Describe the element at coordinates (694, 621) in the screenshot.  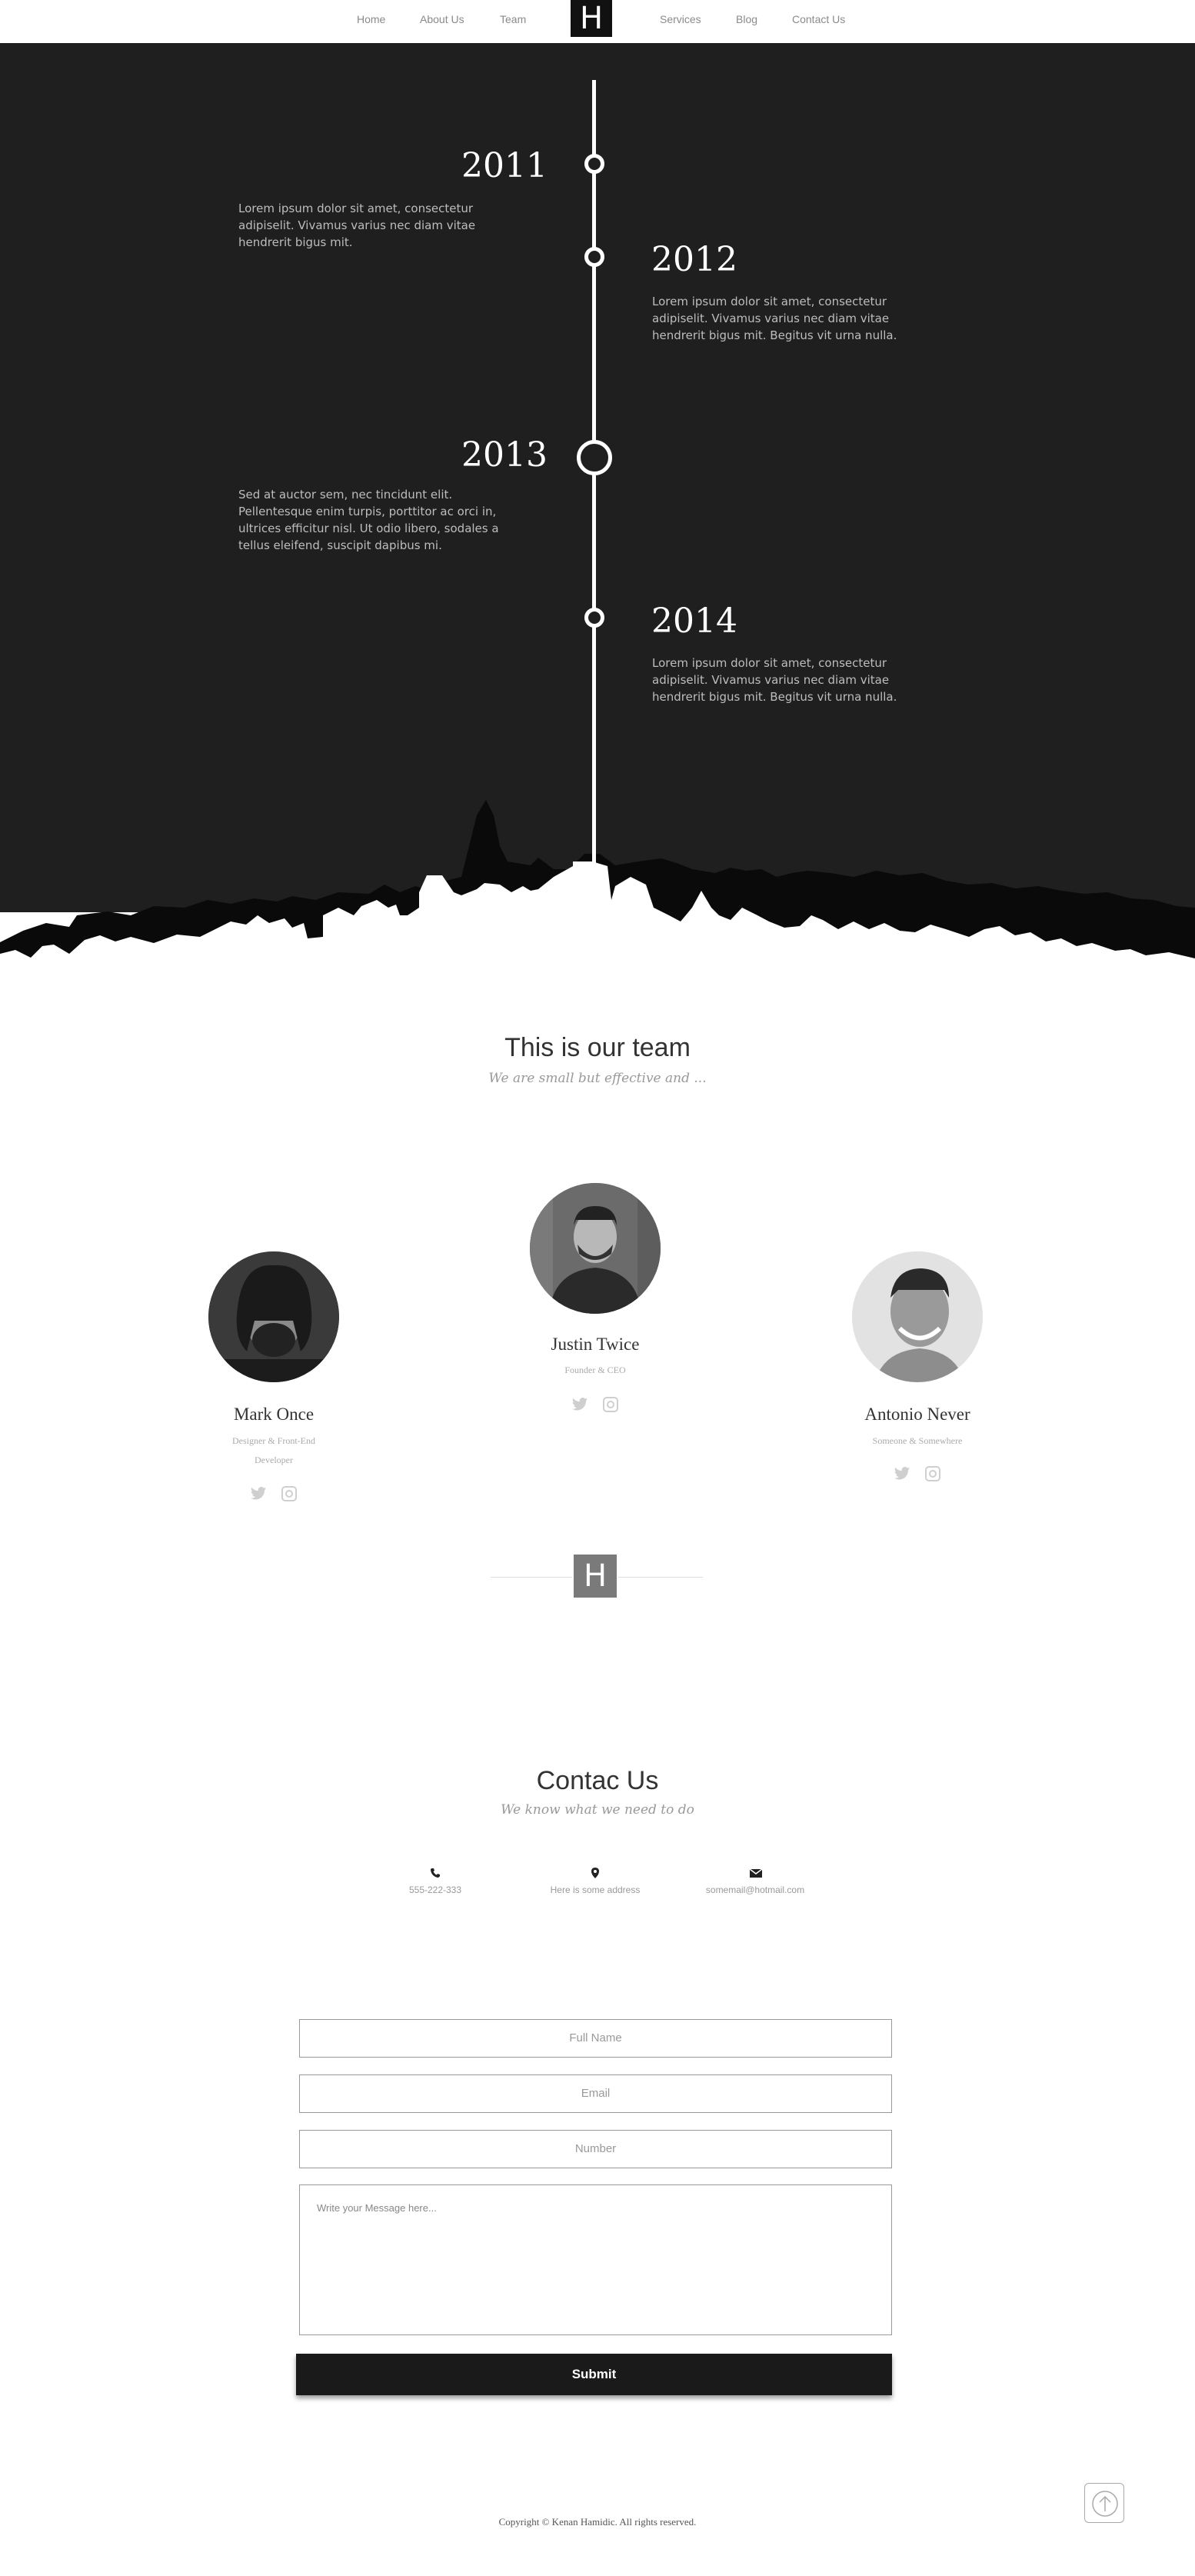
I see `timeline-year: 2014` at that location.